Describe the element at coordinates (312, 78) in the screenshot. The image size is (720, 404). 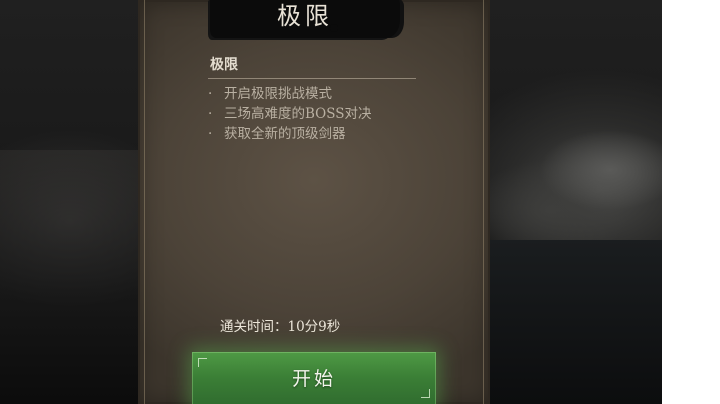
I see `section-divider` at that location.